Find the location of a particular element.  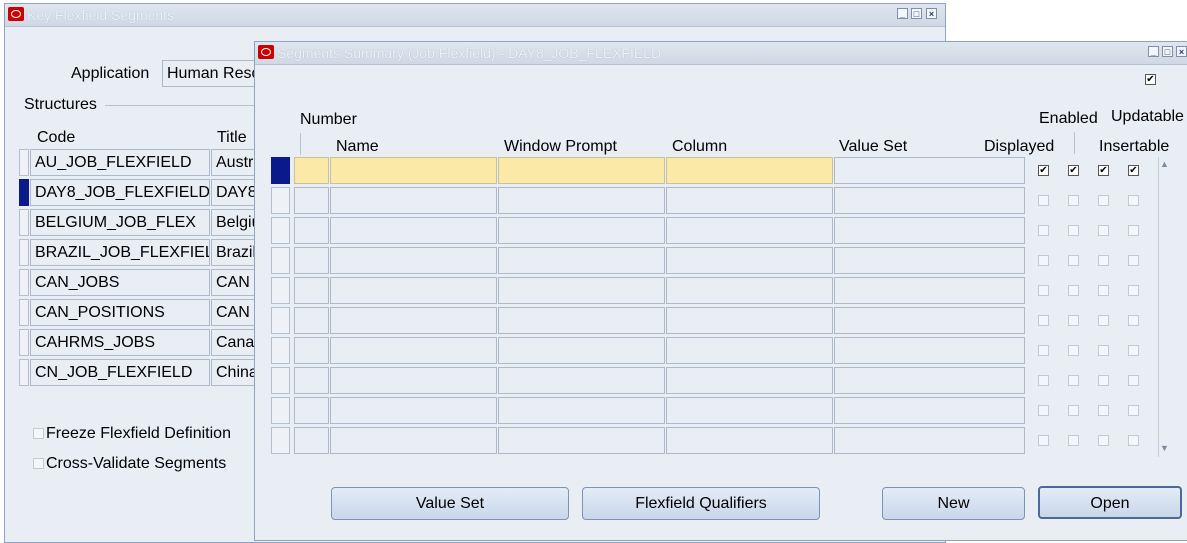

vertical-scrollbar: ▲ ▼ is located at coordinates (1164, 307).